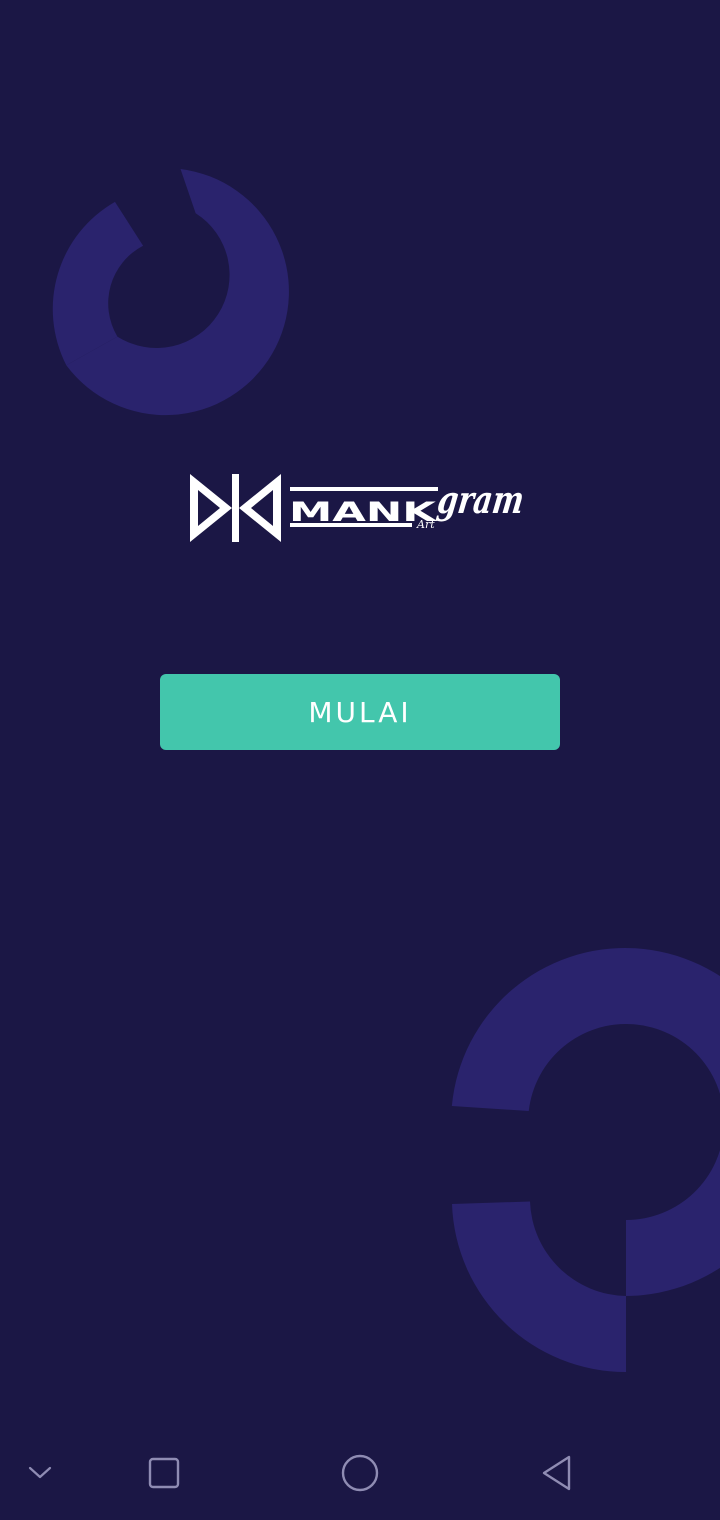 Image resolution: width=720 pixels, height=1520 pixels. I want to click on nav-recents-button, so click(164, 1473).